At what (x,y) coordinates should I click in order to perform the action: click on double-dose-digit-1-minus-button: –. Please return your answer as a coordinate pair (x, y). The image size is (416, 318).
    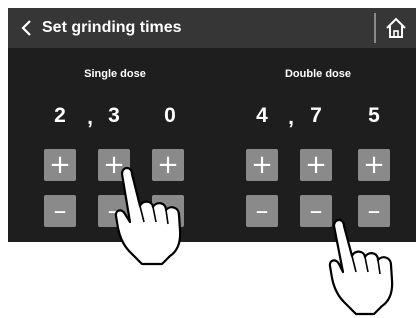
    Looking at the image, I should click on (262, 211).